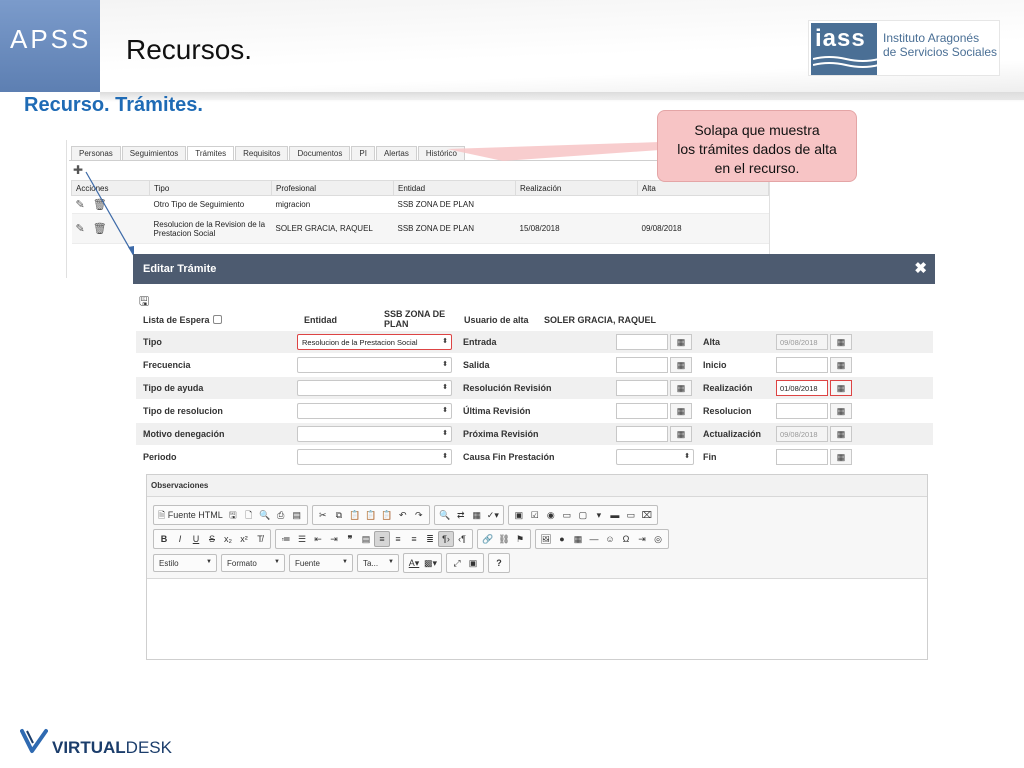 Image resolution: width=1024 pixels, height=768 pixels. I want to click on proxima-revision-date-input, so click(642, 434).